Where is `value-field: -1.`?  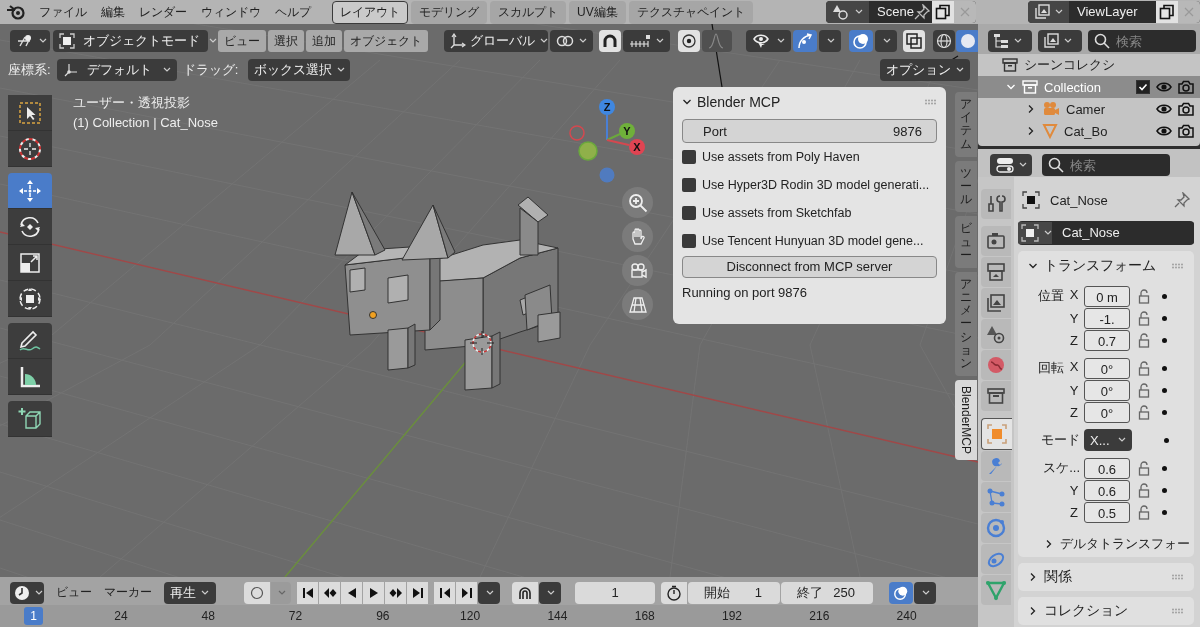
value-field: -1. is located at coordinates (1107, 318).